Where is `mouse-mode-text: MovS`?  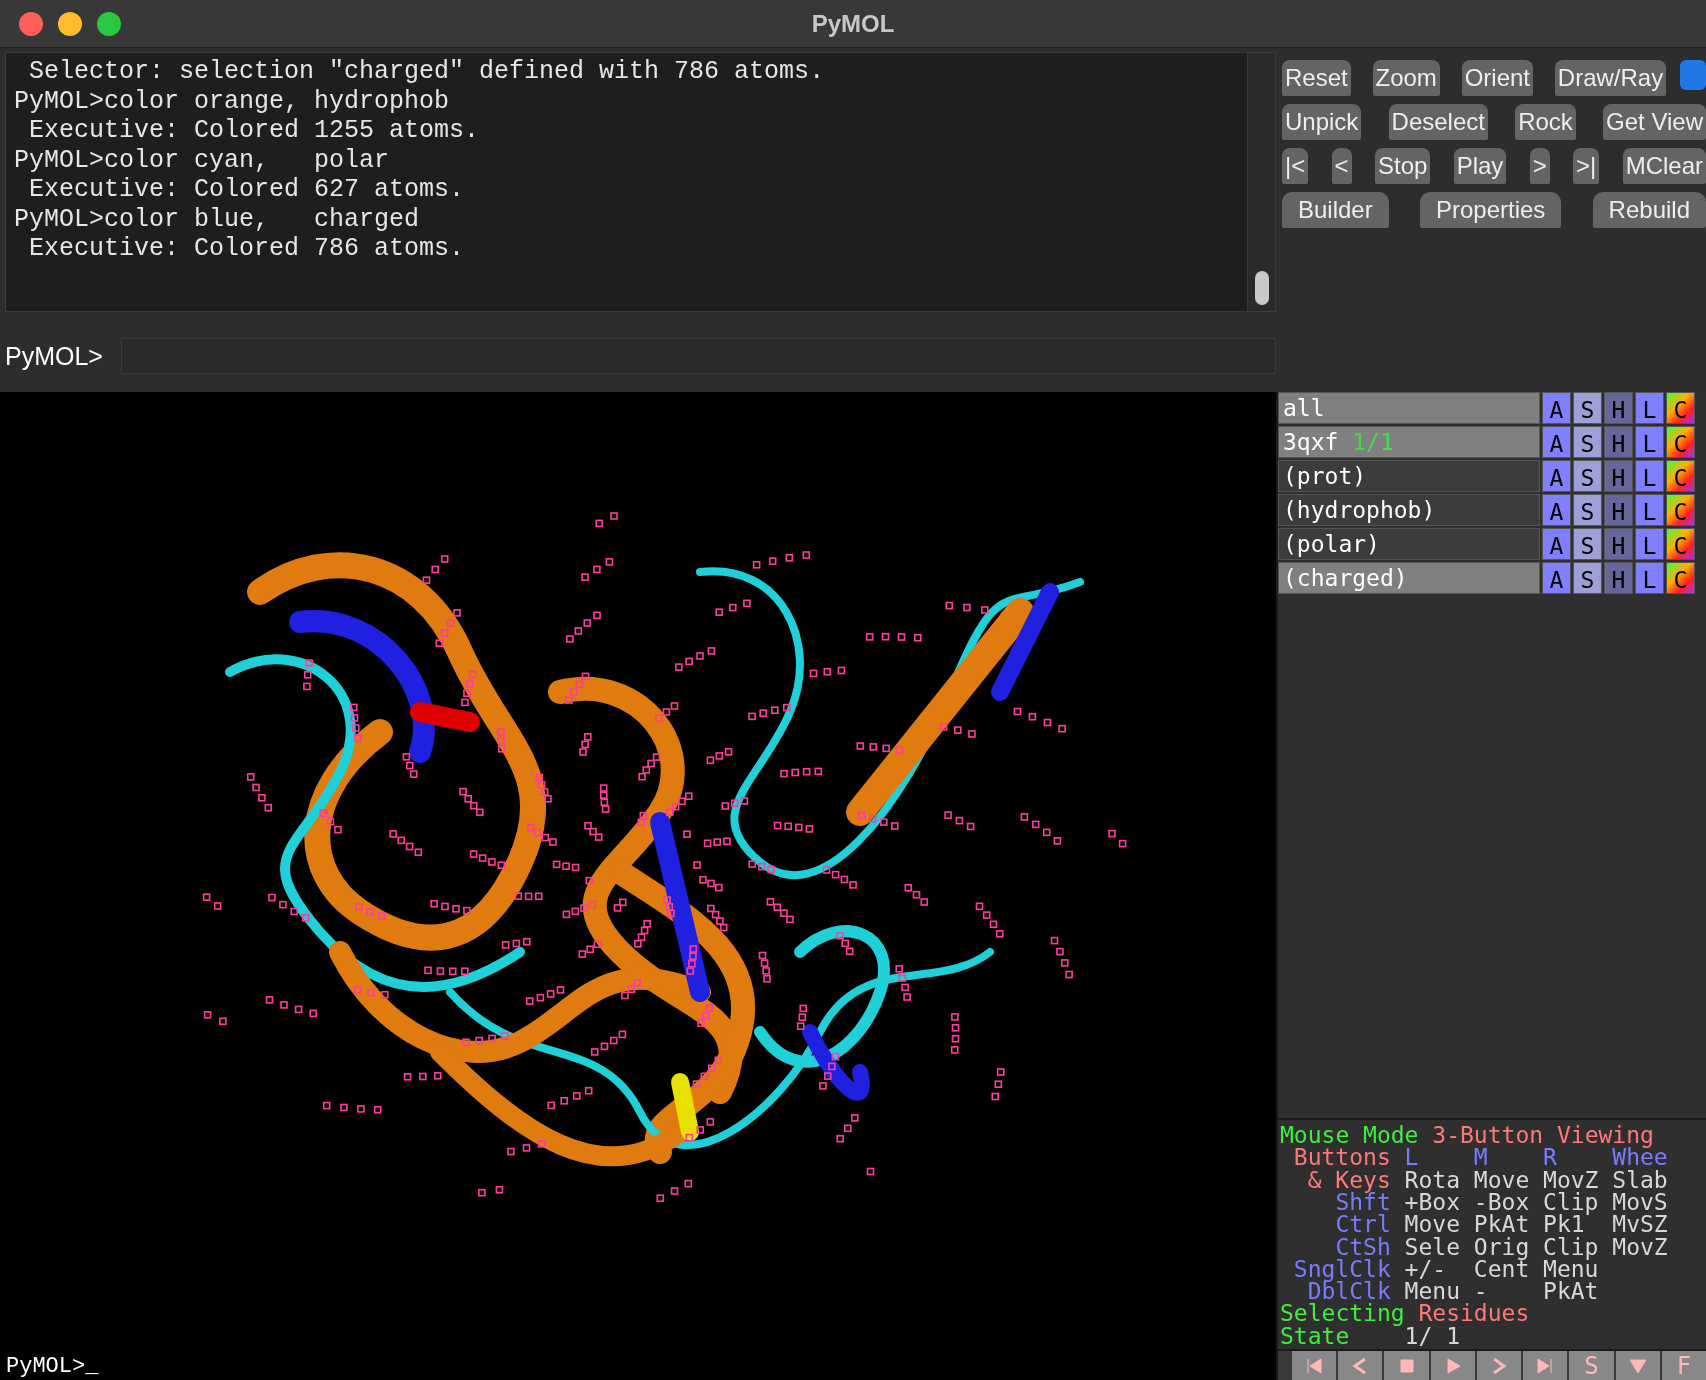
mouse-mode-text: MovS is located at coordinates (1640, 1202).